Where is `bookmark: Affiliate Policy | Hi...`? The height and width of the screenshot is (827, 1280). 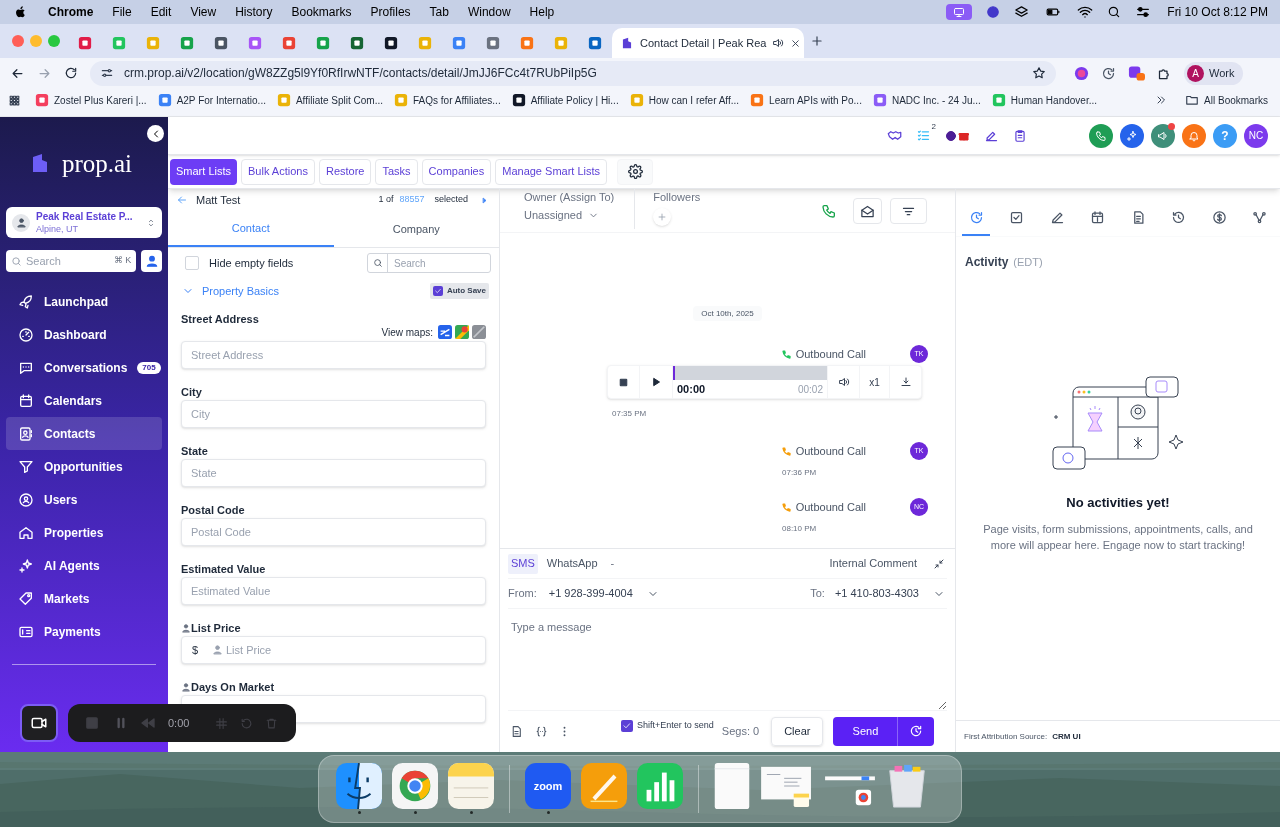 bookmark: Affiliate Policy | Hi... is located at coordinates (565, 100).